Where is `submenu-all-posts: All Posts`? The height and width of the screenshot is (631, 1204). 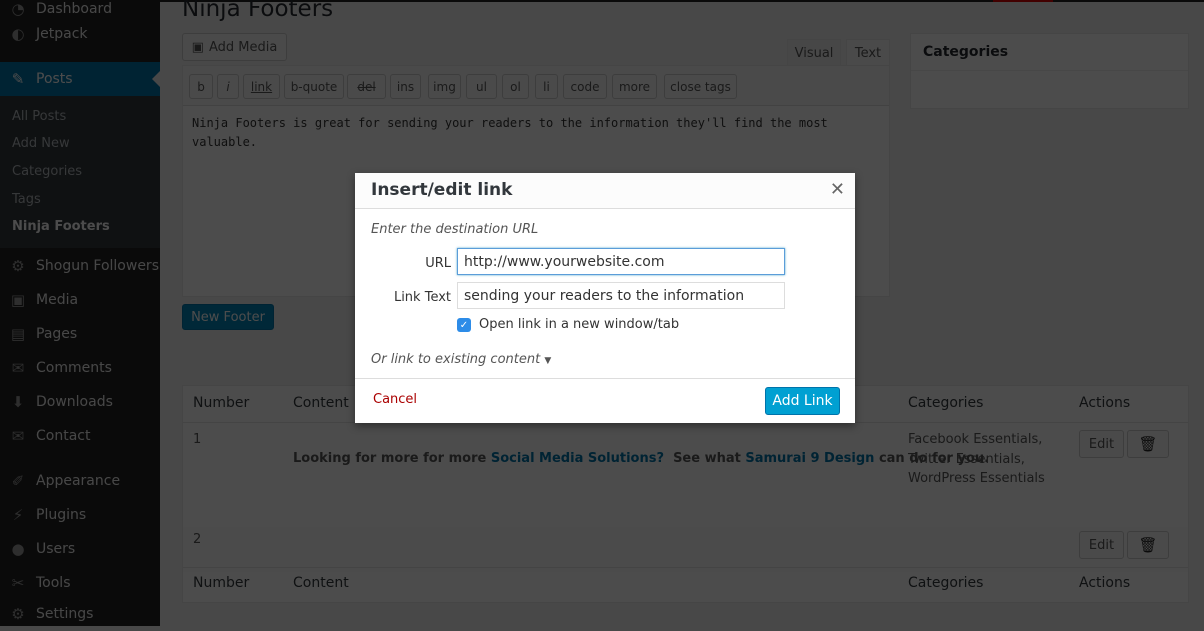
submenu-all-posts: All Posts is located at coordinates (39, 116).